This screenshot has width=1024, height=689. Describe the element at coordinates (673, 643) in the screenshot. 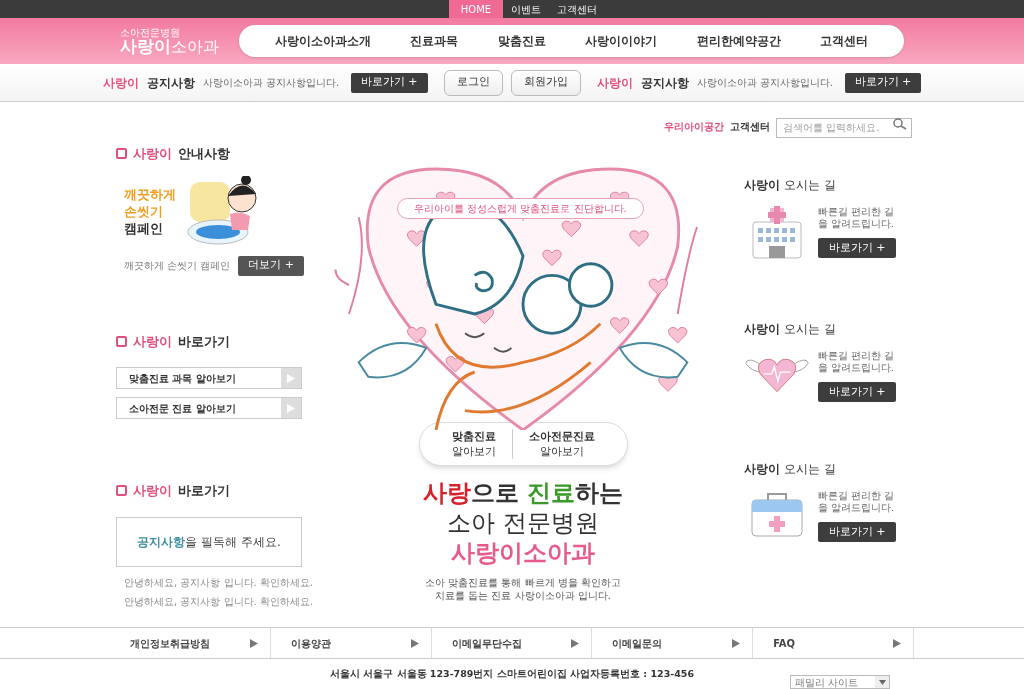

I see `footer-link: 이메일문의` at that location.